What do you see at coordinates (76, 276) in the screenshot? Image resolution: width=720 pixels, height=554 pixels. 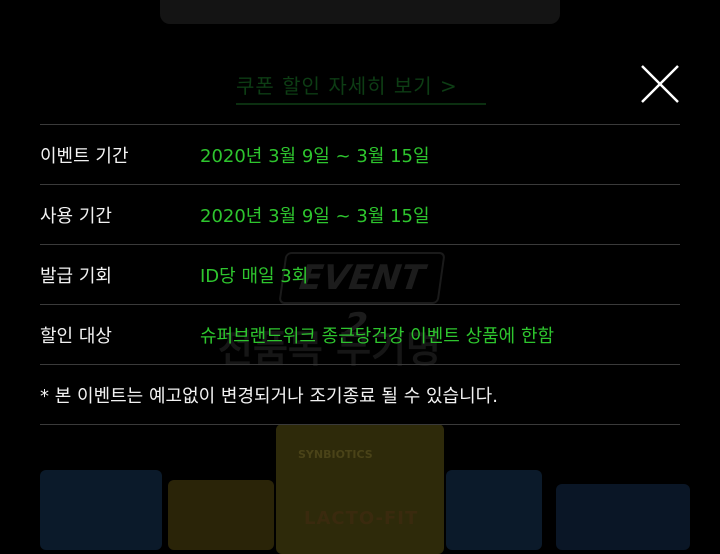 I see `issue-chance-label: 발급 기회` at bounding box center [76, 276].